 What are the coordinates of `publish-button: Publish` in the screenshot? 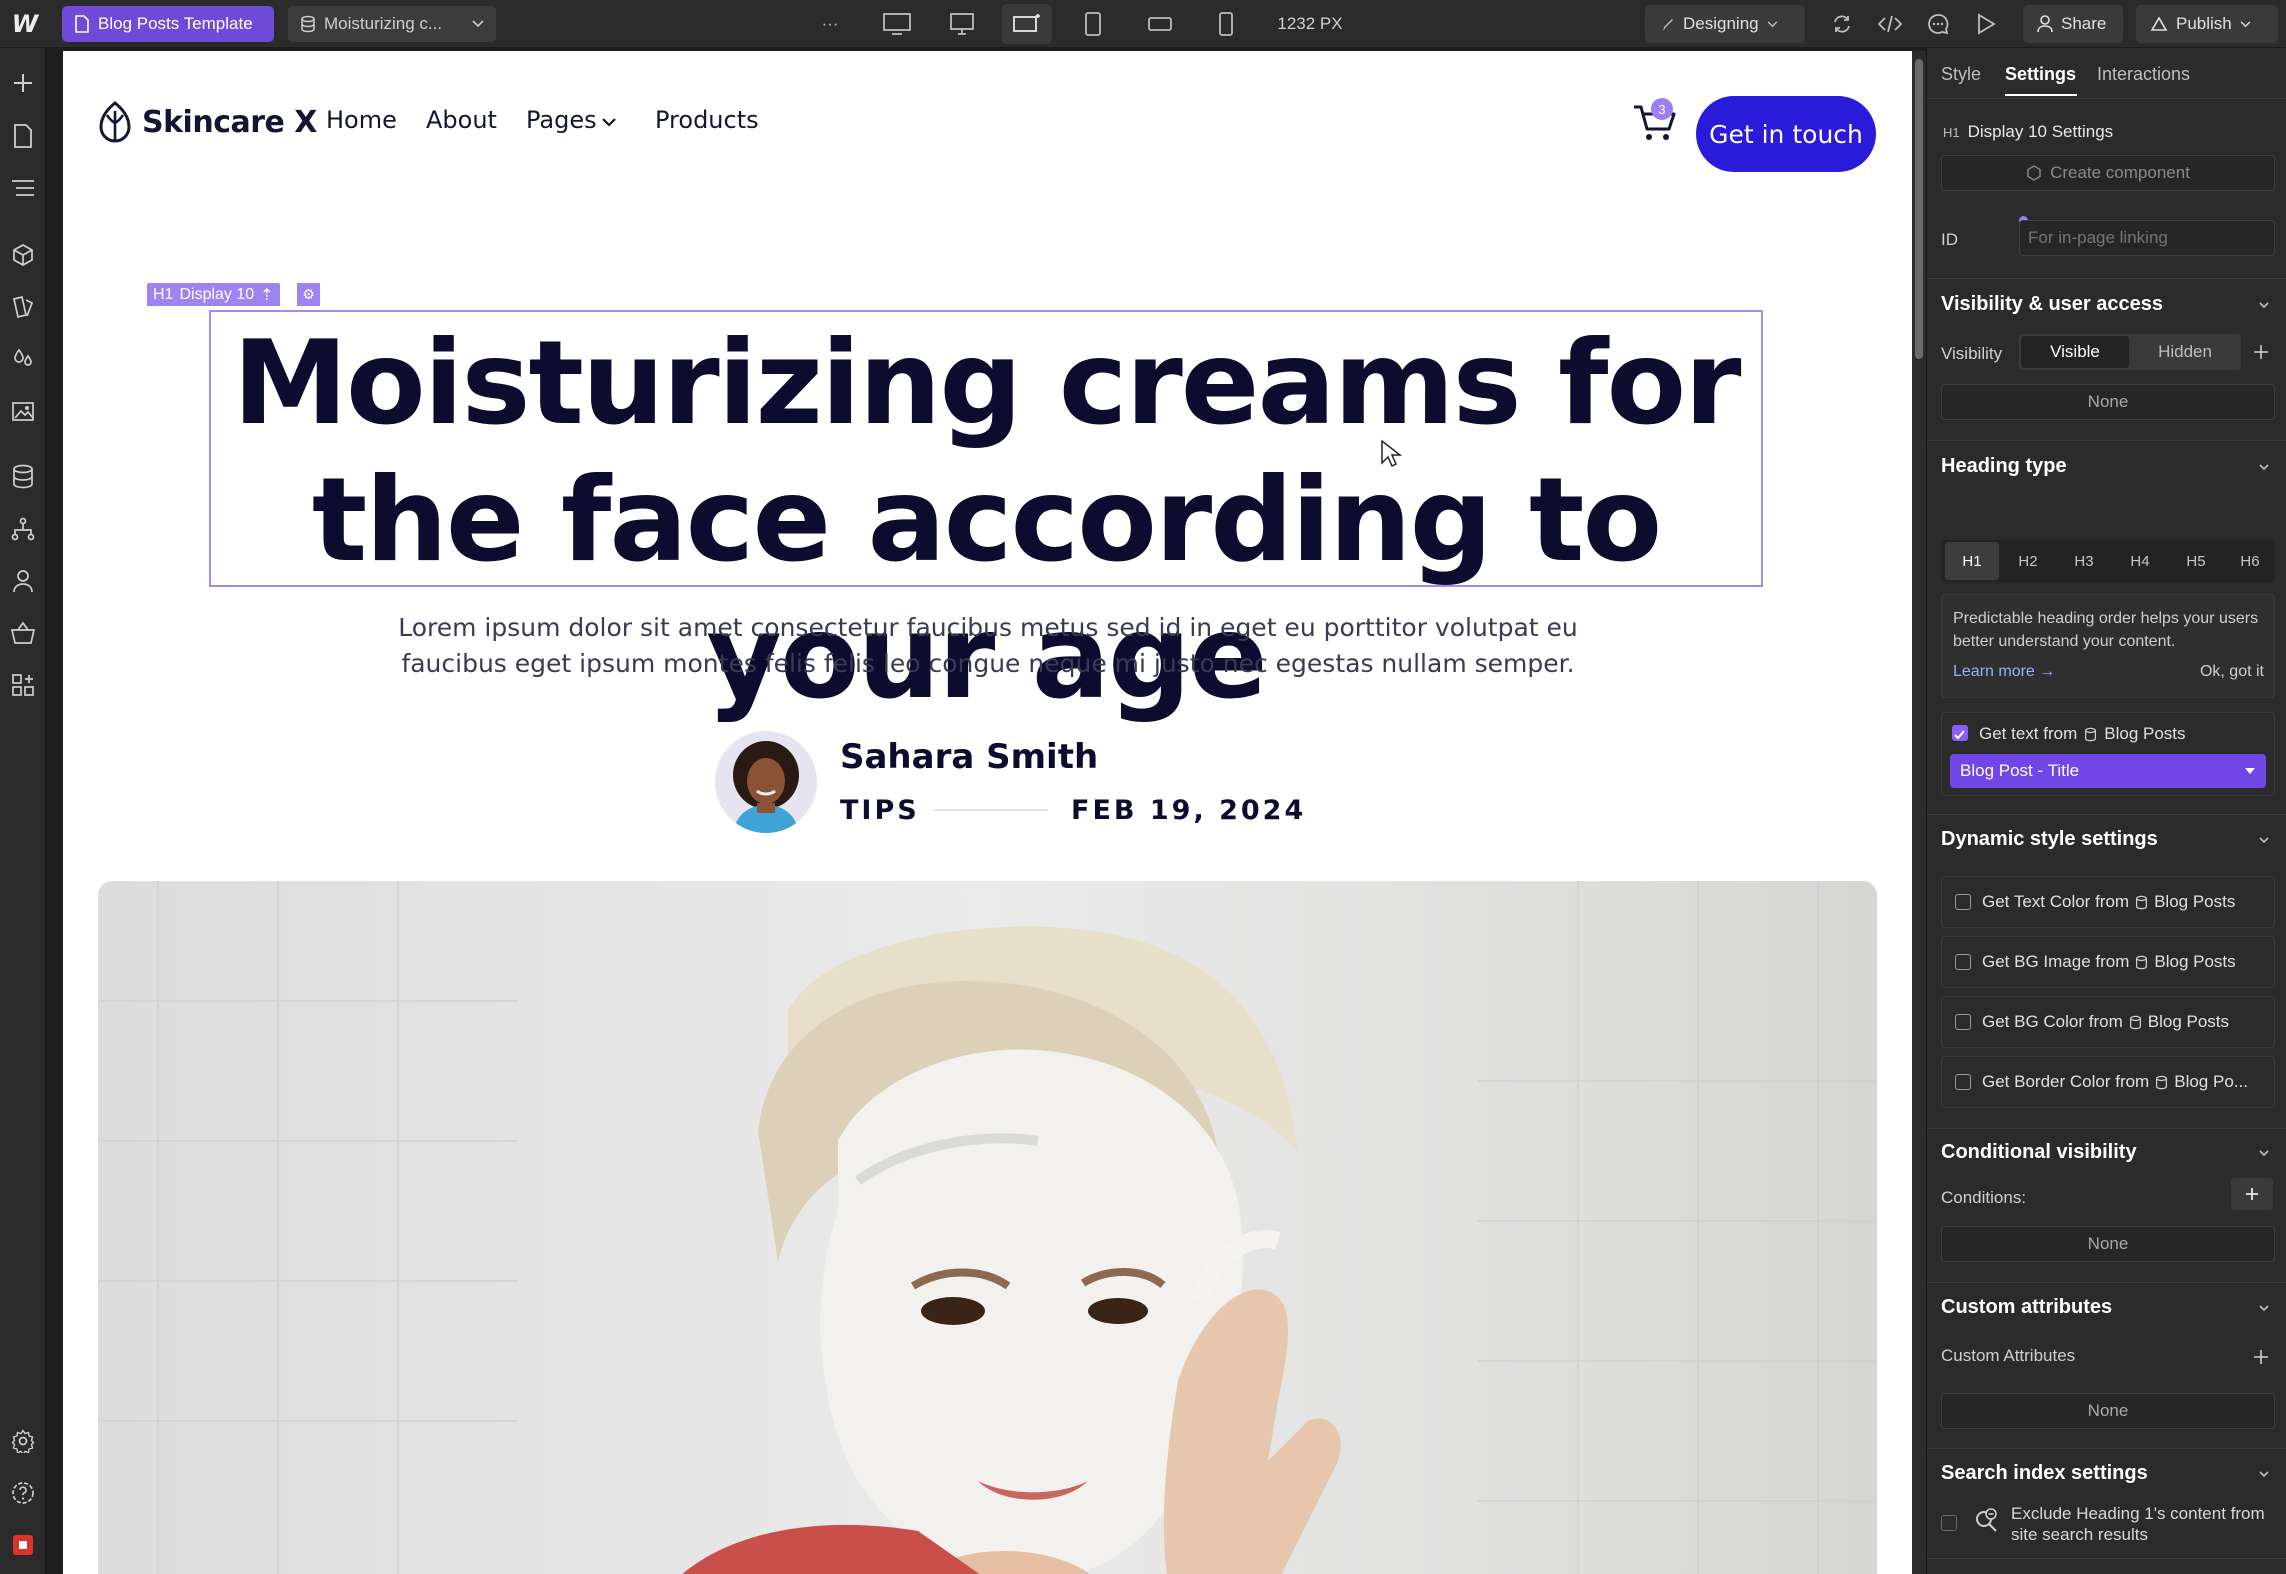 It's located at (2207, 24).